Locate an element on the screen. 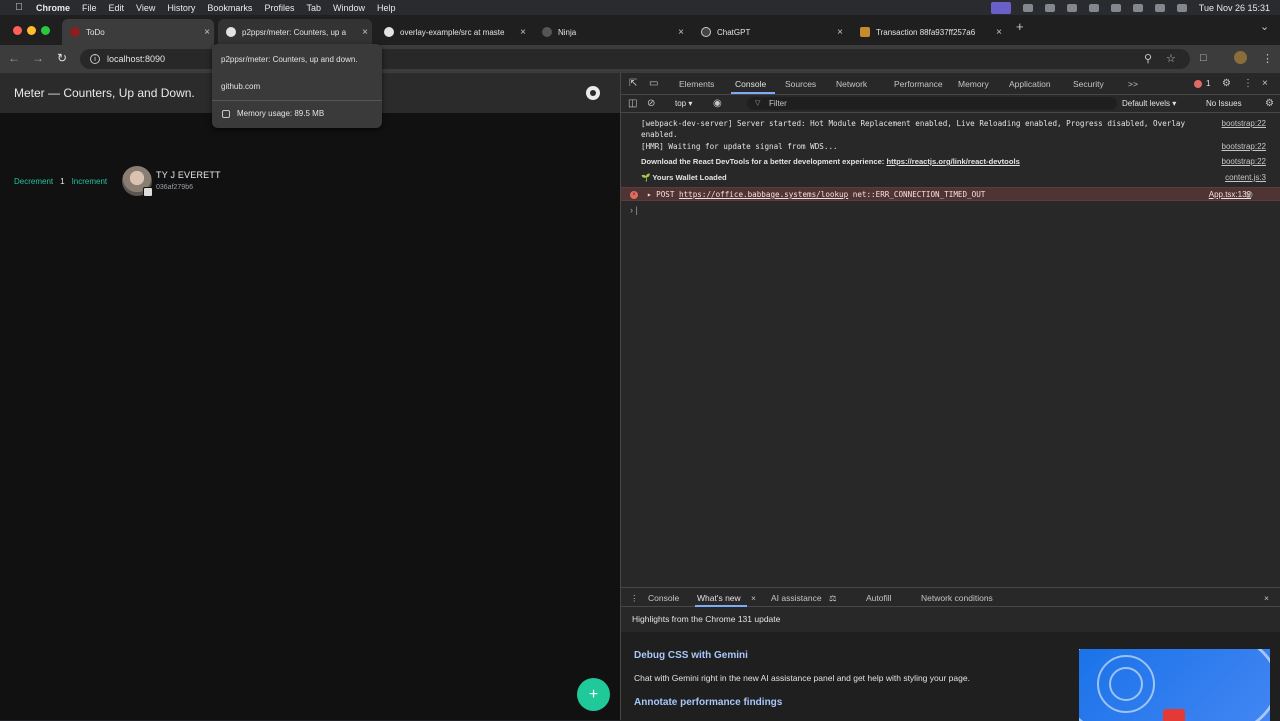 This screenshot has height=721, width=1280. console-prompt: › | is located at coordinates (634, 210).